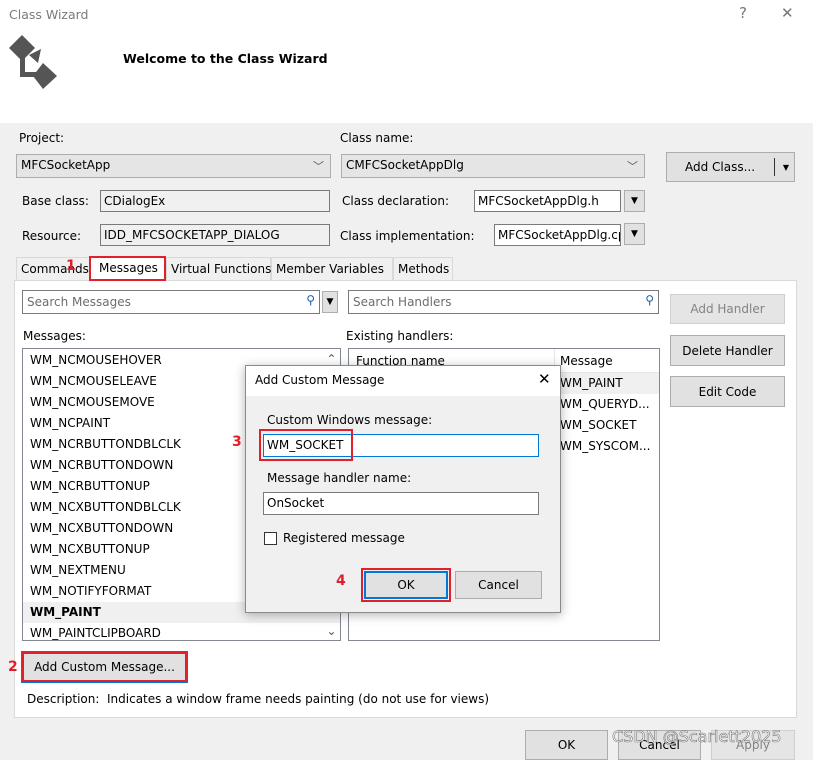 Image resolution: width=813 pixels, height=760 pixels. What do you see at coordinates (503, 302) in the screenshot?
I see `search-handlers-input: Search Handlers ⚲` at bounding box center [503, 302].